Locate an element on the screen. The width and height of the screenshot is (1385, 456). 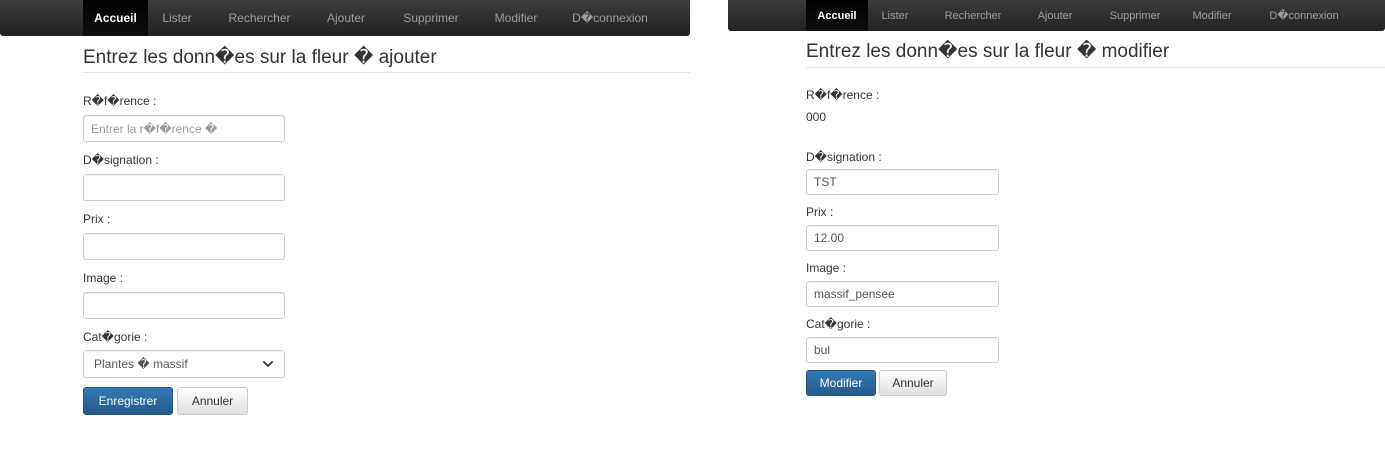
reference-input is located at coordinates (184, 128).